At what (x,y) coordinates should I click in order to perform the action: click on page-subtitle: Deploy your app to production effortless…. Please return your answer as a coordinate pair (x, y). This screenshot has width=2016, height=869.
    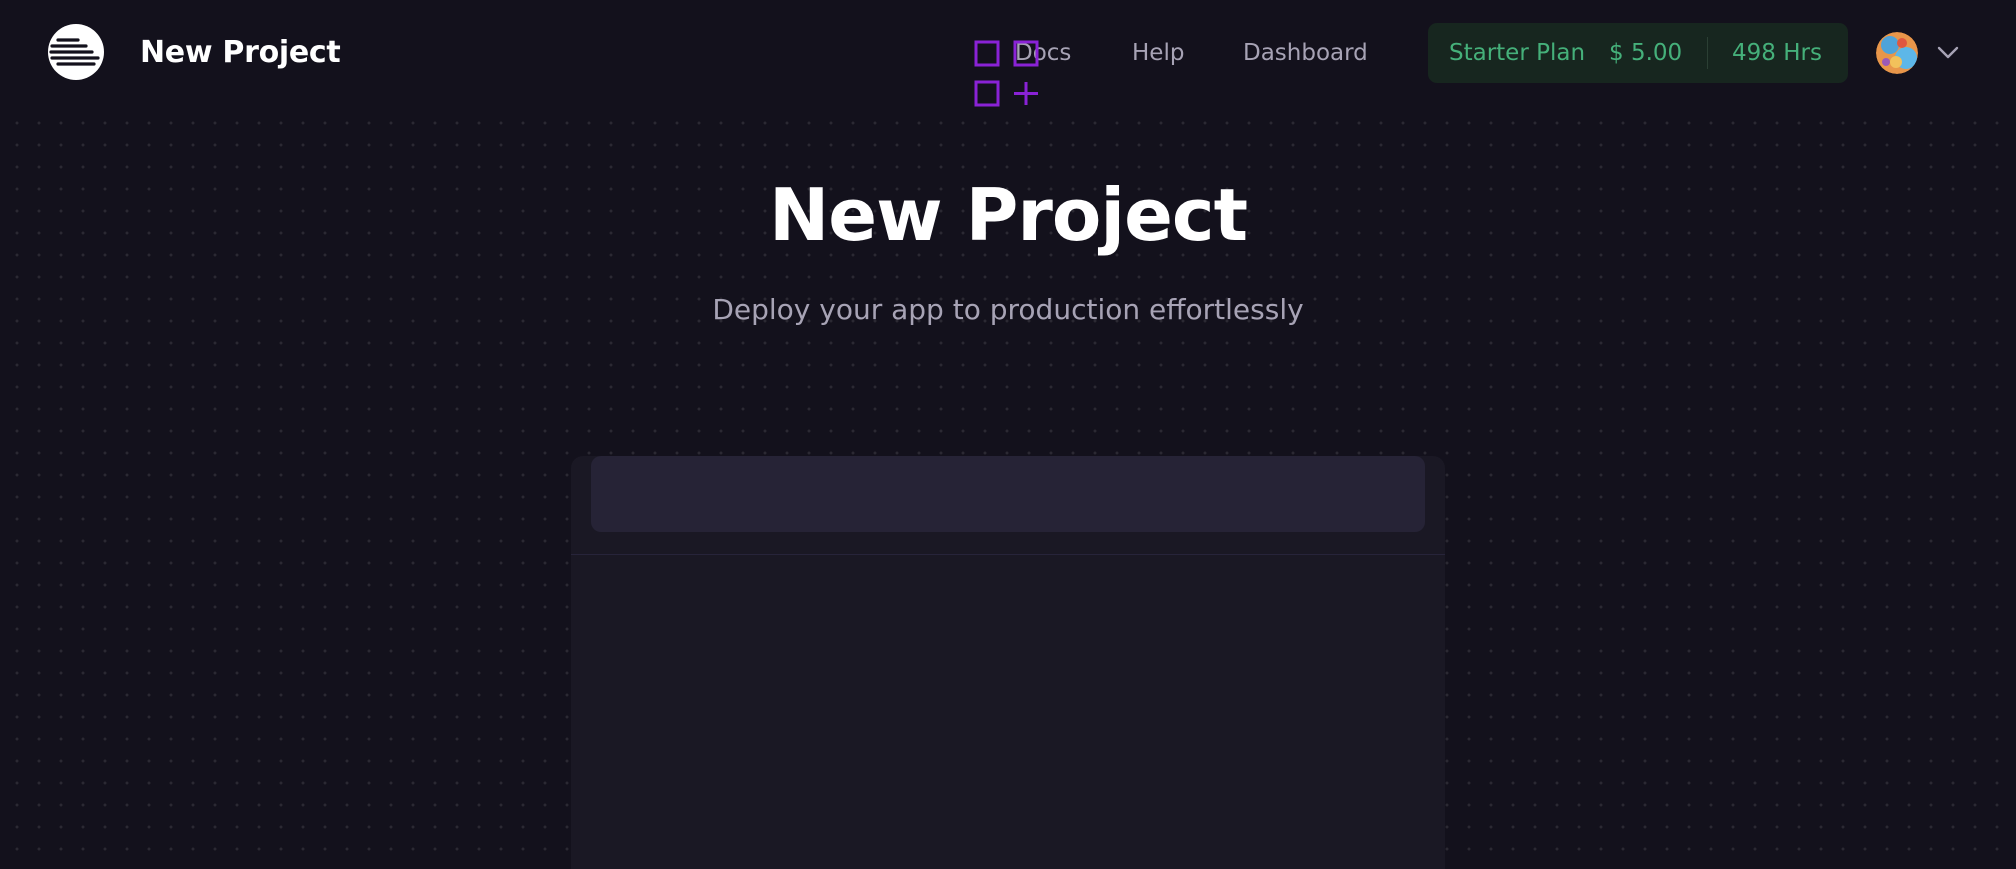
    Looking at the image, I should click on (1008, 309).